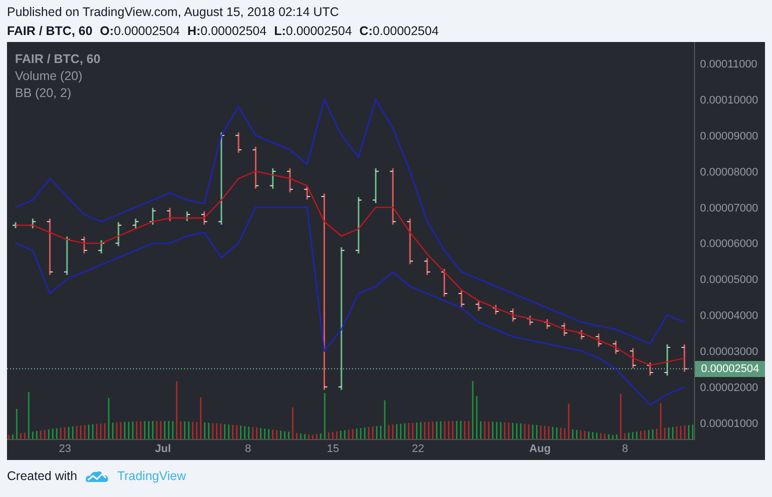 The image size is (772, 497). Describe the element at coordinates (729, 316) in the screenshot. I see `price-tick: 0.00004000` at that location.